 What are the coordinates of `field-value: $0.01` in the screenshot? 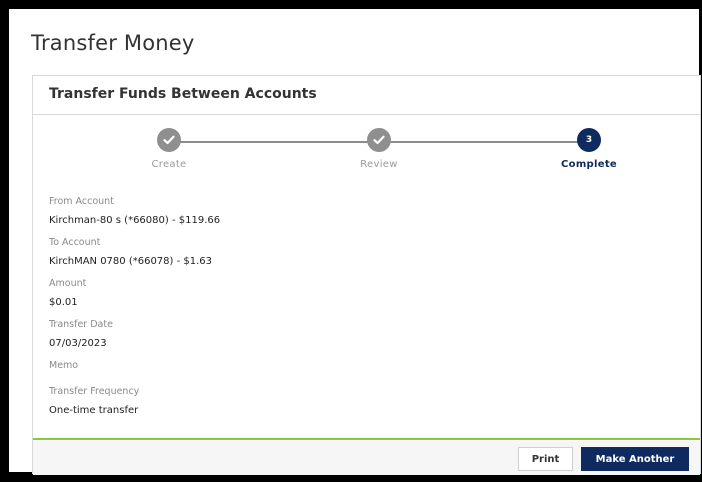 It's located at (63, 302).